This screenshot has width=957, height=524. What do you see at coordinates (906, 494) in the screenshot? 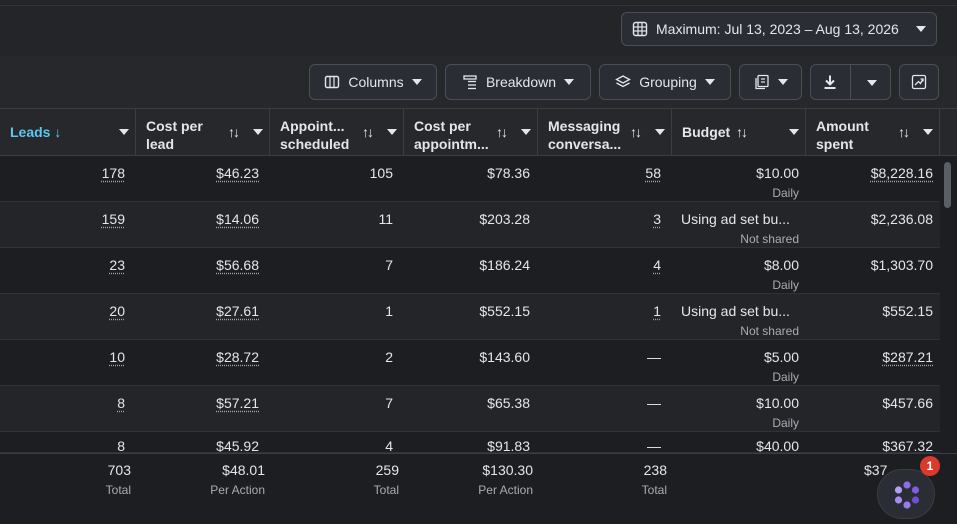
I see `assistant-button` at bounding box center [906, 494].